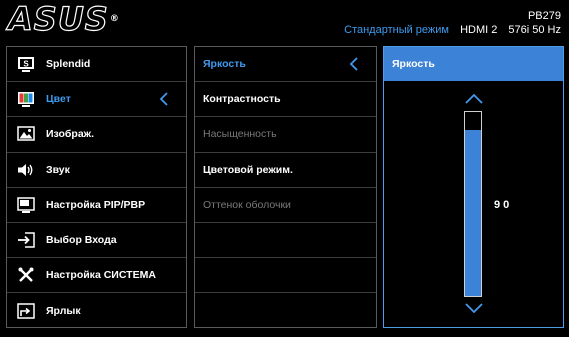 This screenshot has width=569, height=337. What do you see at coordinates (242, 99) in the screenshot?
I see `submenu-item-label: Контрастность` at bounding box center [242, 99].